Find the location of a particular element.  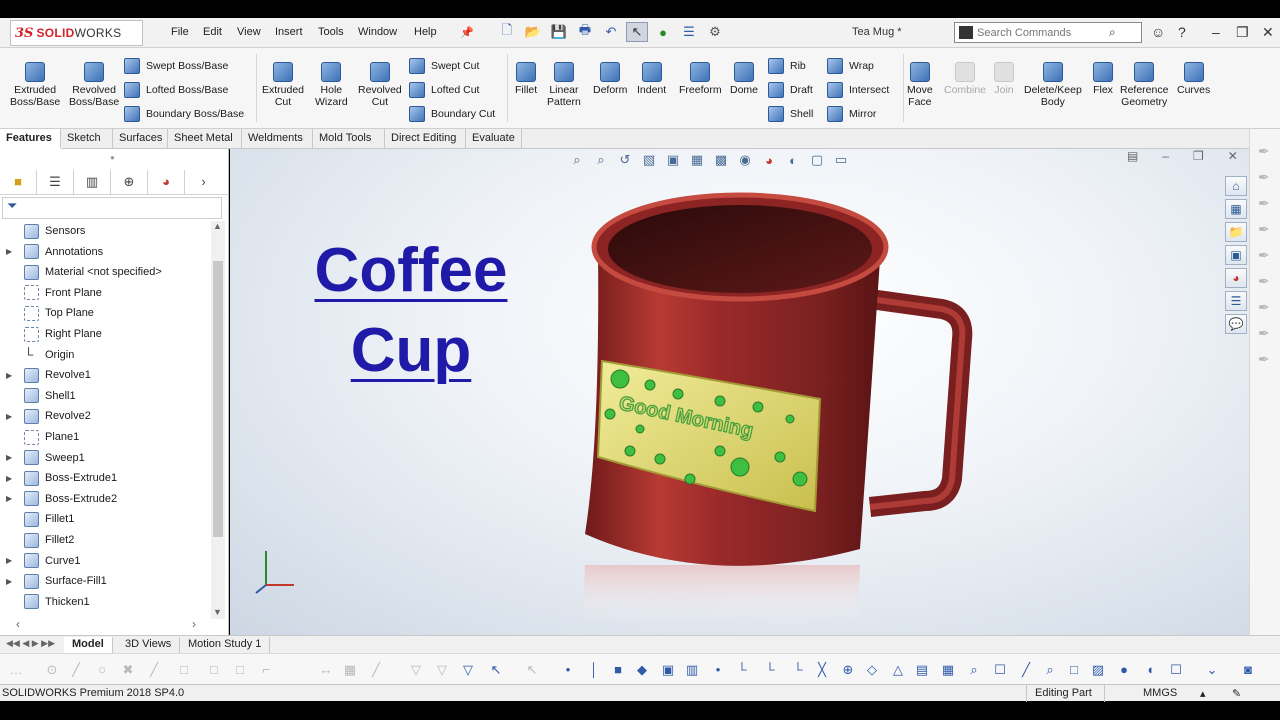

tree-item: ▶ Surface-Fill1 is located at coordinates (106, 581).